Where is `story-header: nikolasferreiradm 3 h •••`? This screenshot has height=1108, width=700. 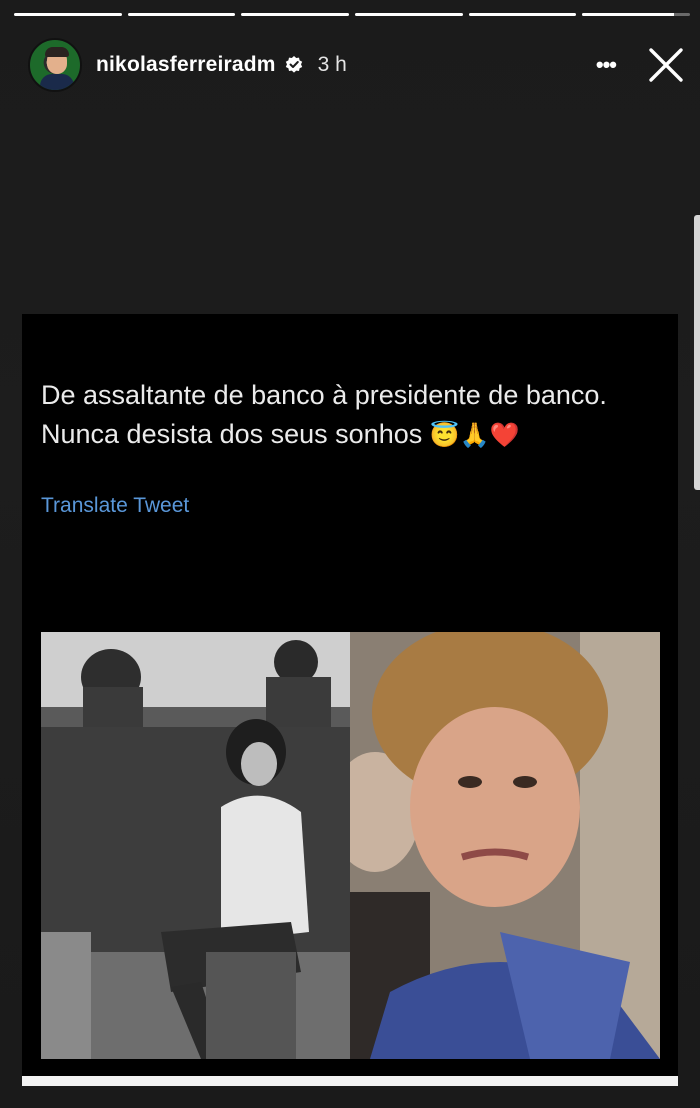 story-header: nikolasferreiradm 3 h ••• is located at coordinates (357, 65).